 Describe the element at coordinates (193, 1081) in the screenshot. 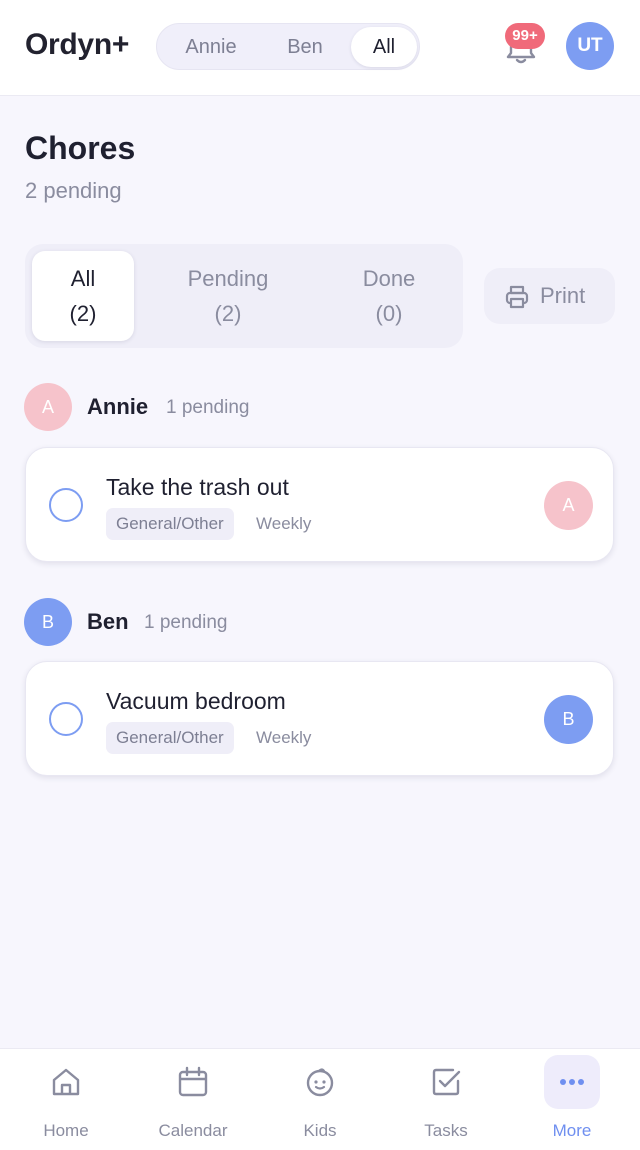

I see `calendar-icon` at that location.